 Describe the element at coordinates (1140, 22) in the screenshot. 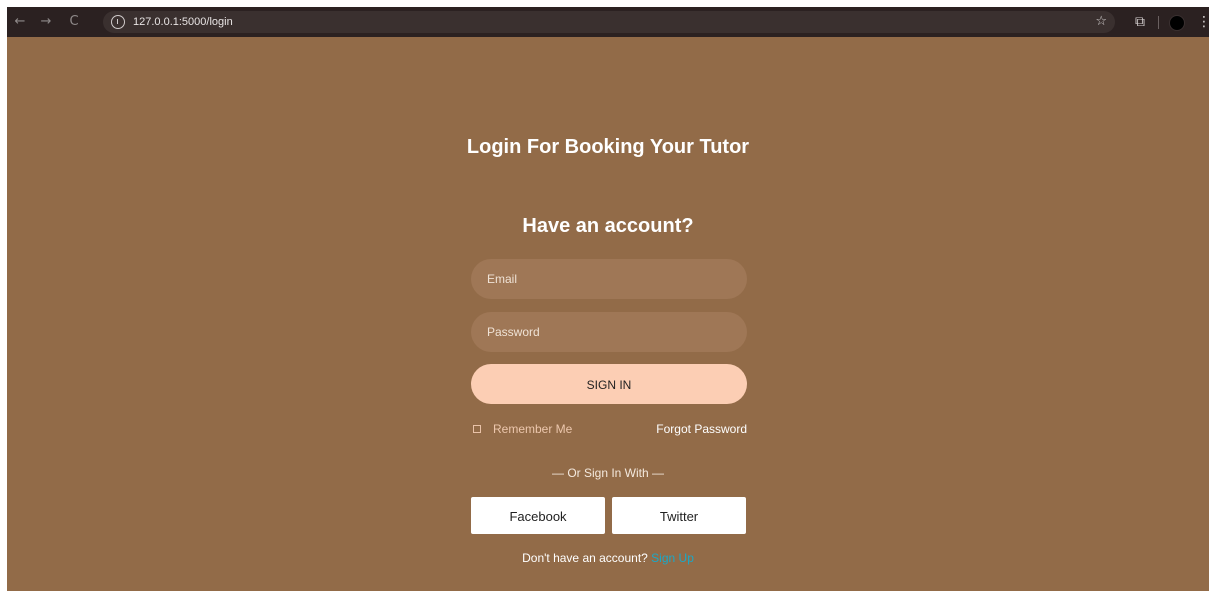

I see `extensions-icon: ⧉` at that location.